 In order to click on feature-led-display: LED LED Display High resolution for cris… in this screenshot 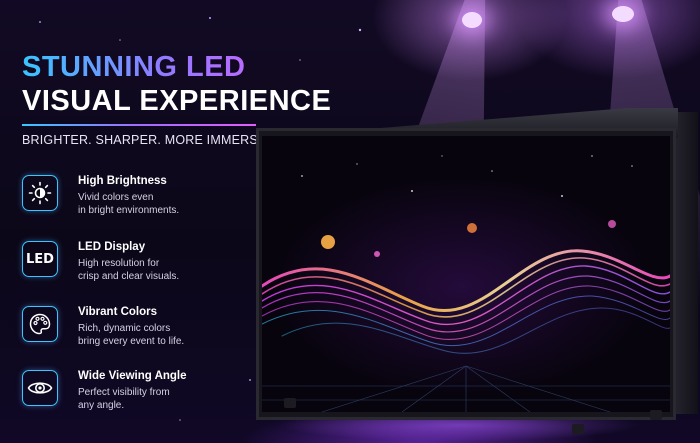, I will do `click(132, 266)`.